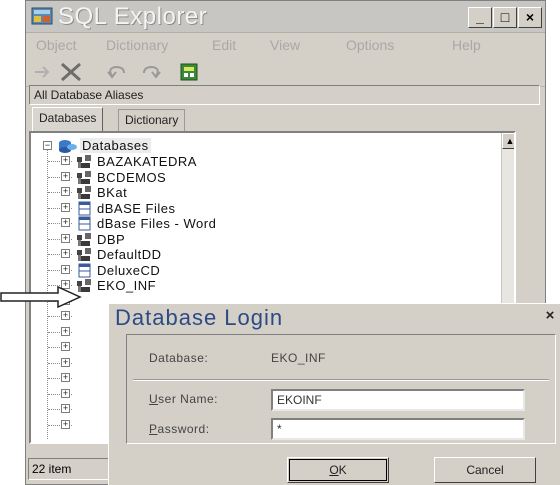  I want to click on redo-icon, so click(151, 72).